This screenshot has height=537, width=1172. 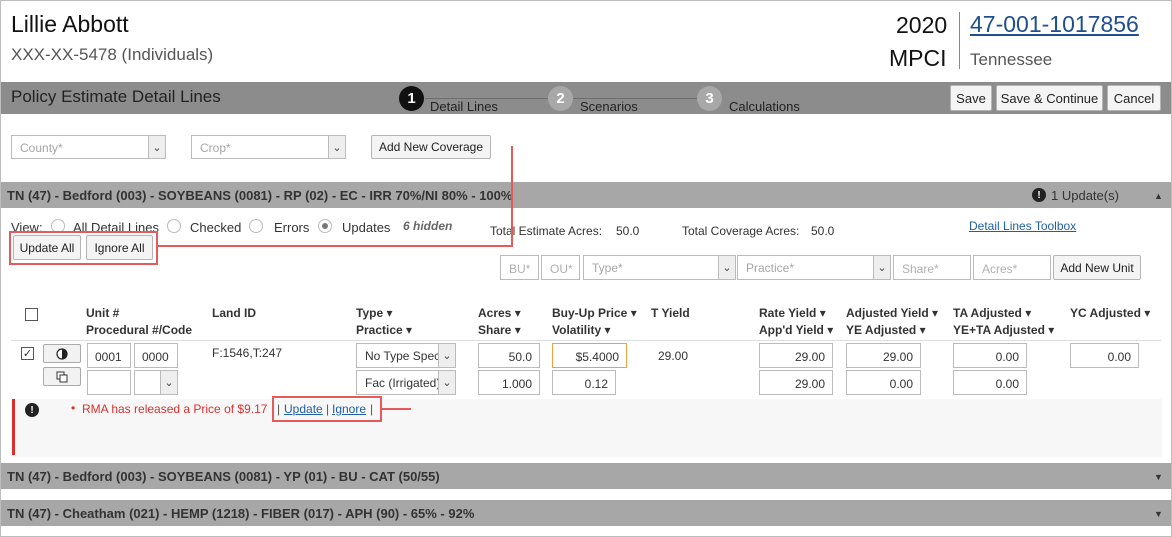 I want to click on volatility-input: 0.12, so click(x=584, y=382).